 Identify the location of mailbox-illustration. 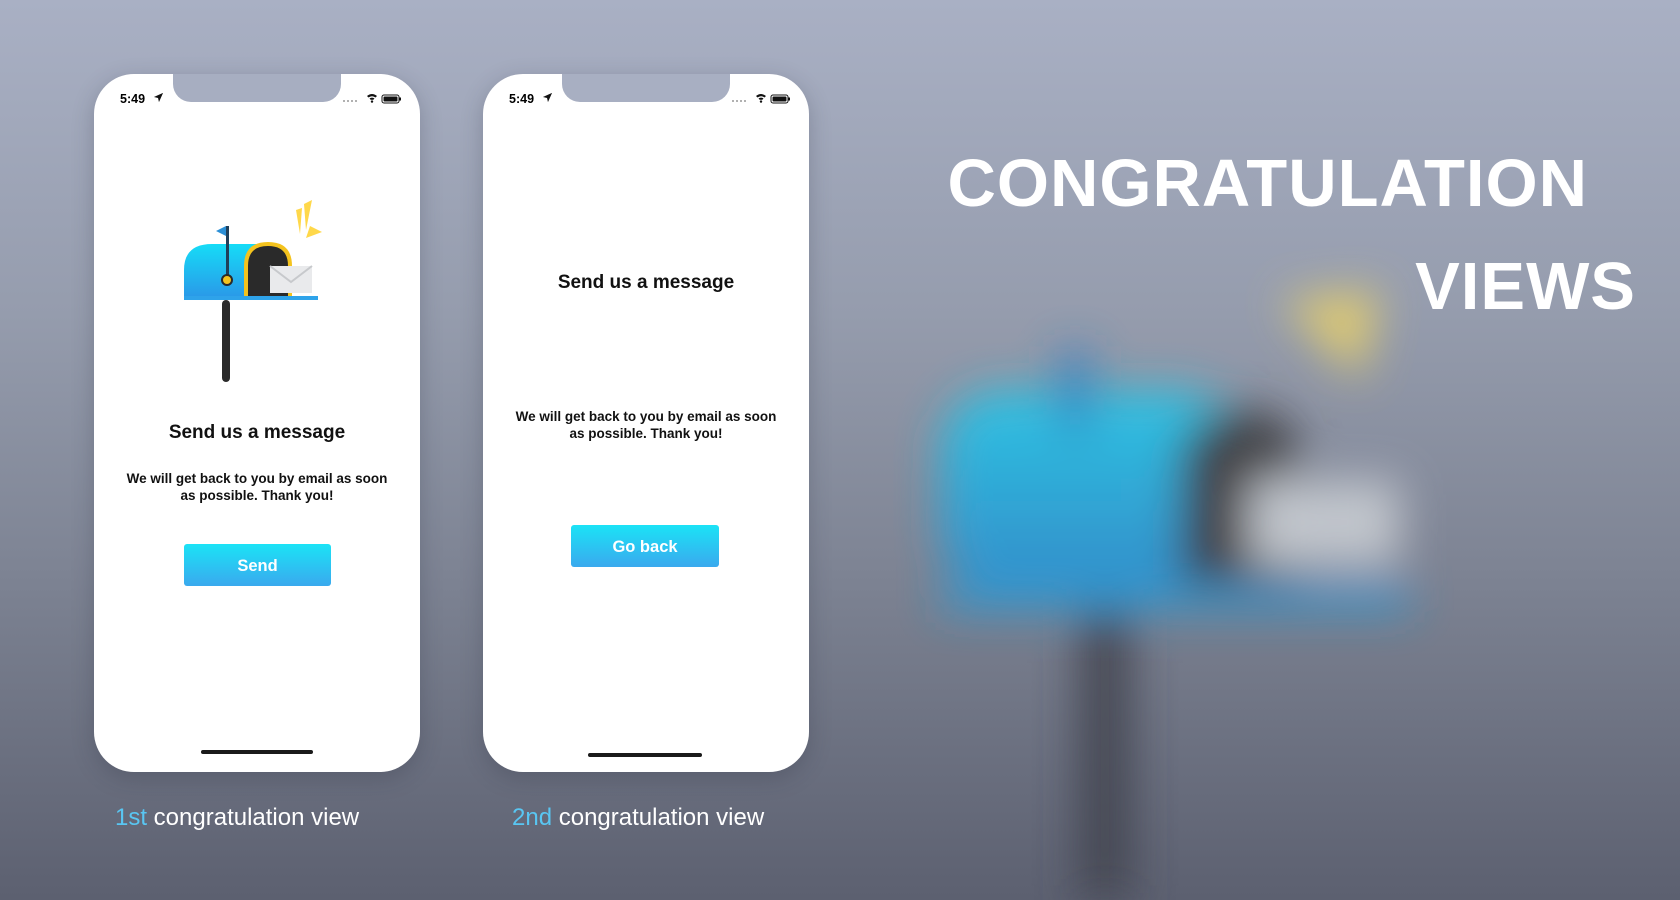
(253, 291).